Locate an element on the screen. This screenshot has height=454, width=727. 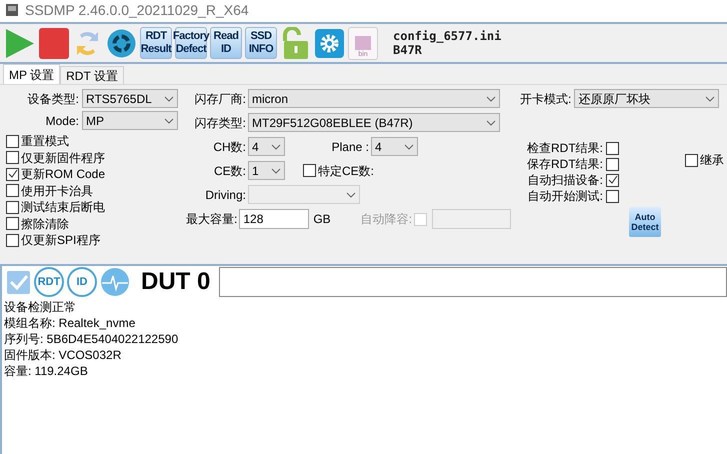
checkbox-label: 仅更新固件程序 is located at coordinates (63, 158).